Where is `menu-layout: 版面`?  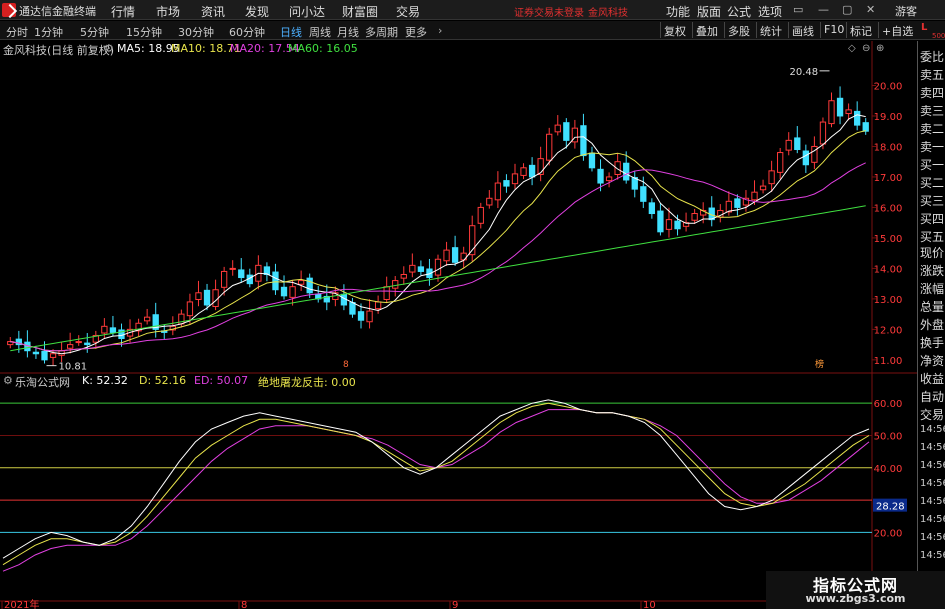 menu-layout: 版面 is located at coordinates (709, 11).